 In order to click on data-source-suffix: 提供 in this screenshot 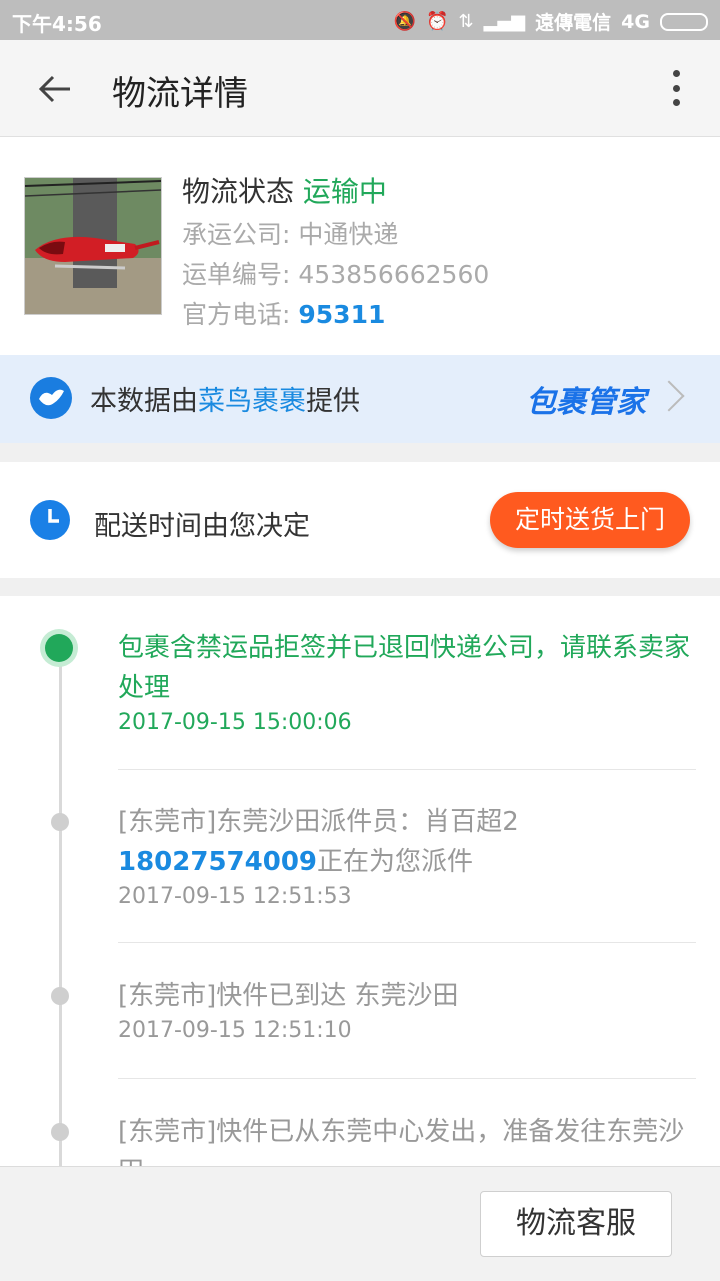, I will do `click(333, 401)`.